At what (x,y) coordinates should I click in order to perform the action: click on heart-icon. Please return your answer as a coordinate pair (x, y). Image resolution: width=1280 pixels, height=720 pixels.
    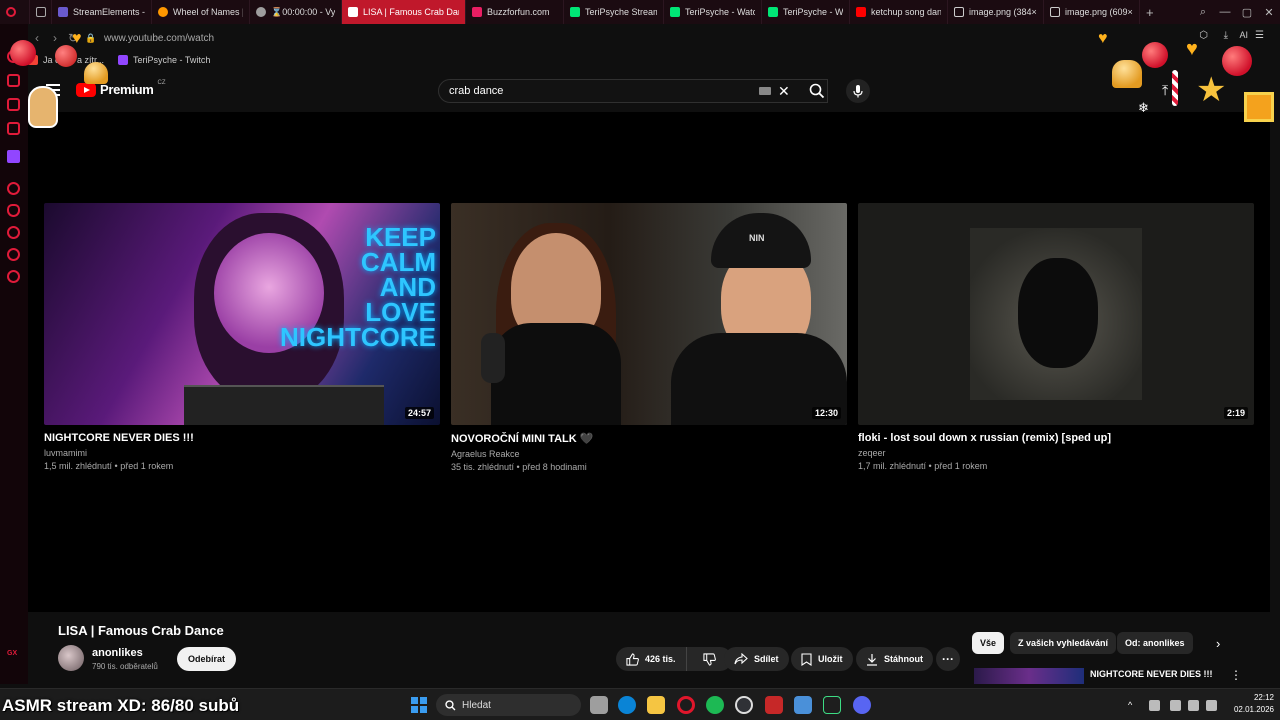
    Looking at the image, I should click on (13, 210).